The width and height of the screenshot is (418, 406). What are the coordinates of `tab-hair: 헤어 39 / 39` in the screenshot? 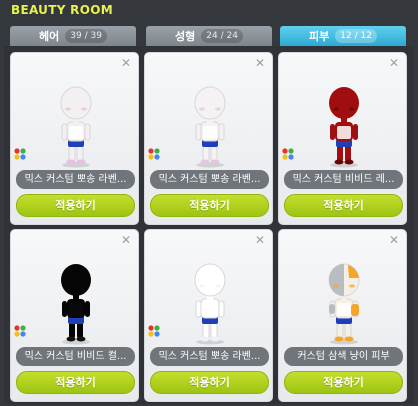 It's located at (73, 36).